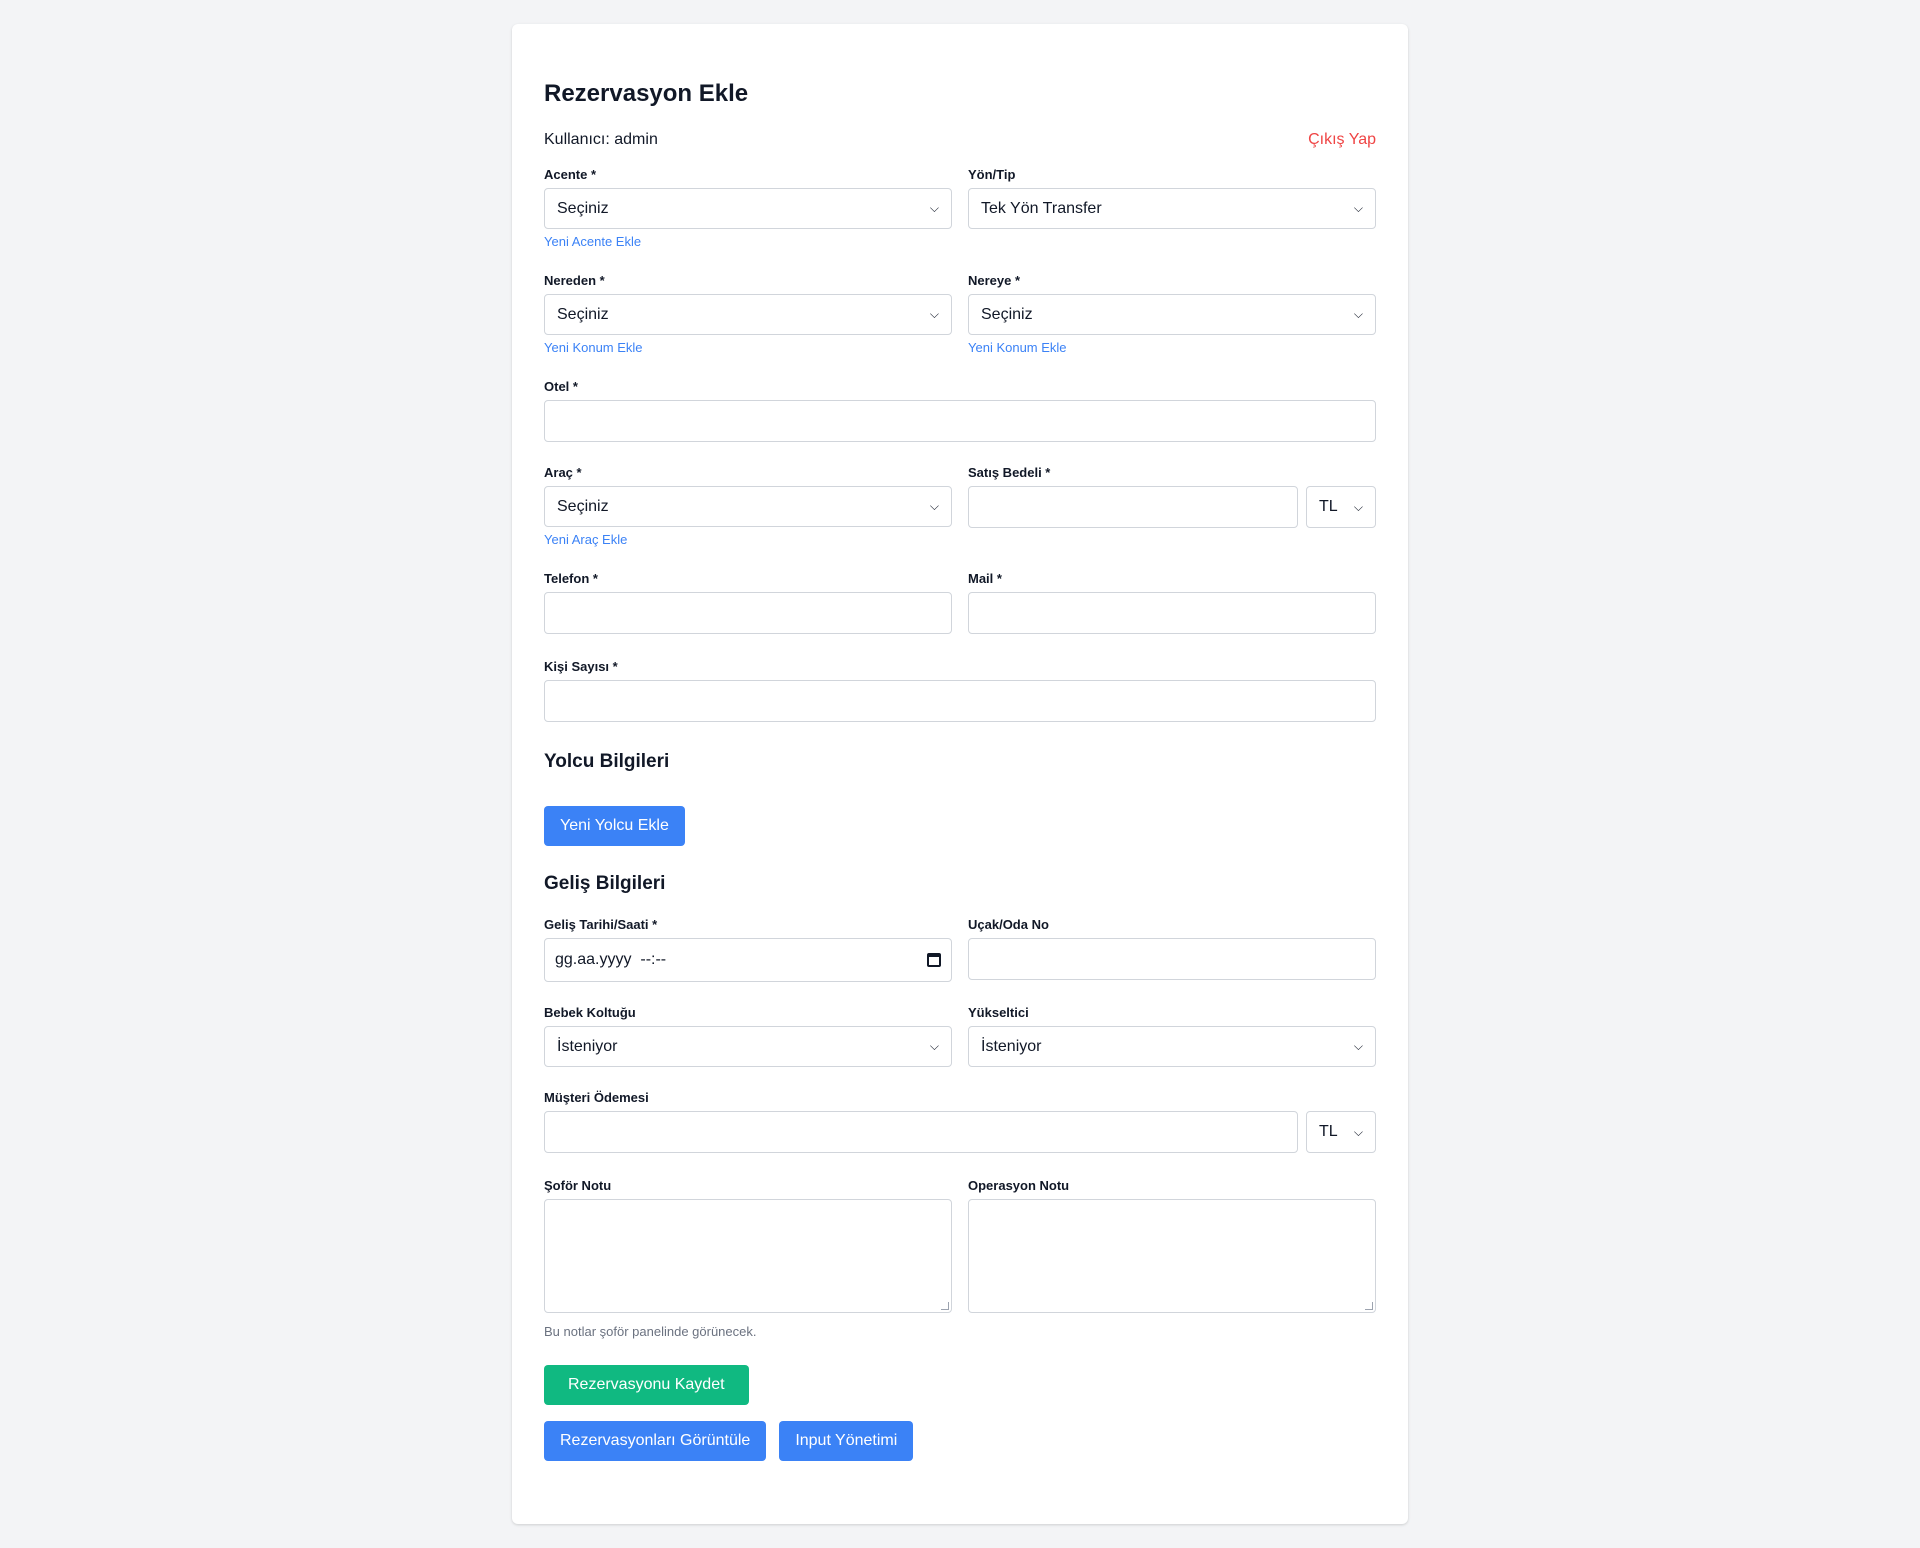 Image resolution: width=1920 pixels, height=1548 pixels. What do you see at coordinates (655, 1441) in the screenshot?
I see `view-reservations-button: Rezervasyonları Görüntüle` at bounding box center [655, 1441].